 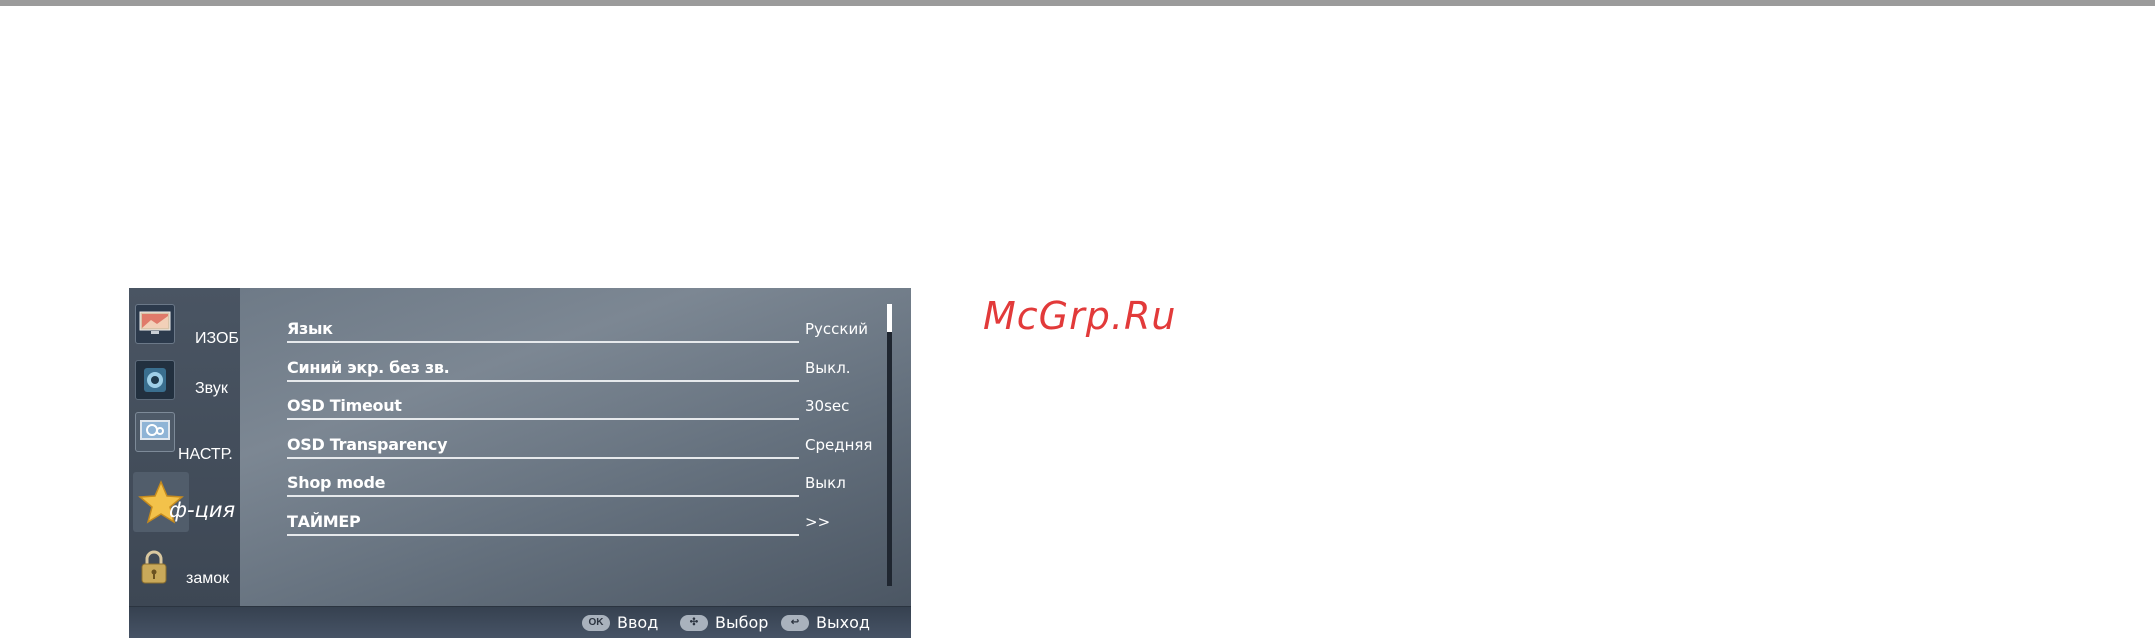 I want to click on row-value: Средняя, so click(x=839, y=445).